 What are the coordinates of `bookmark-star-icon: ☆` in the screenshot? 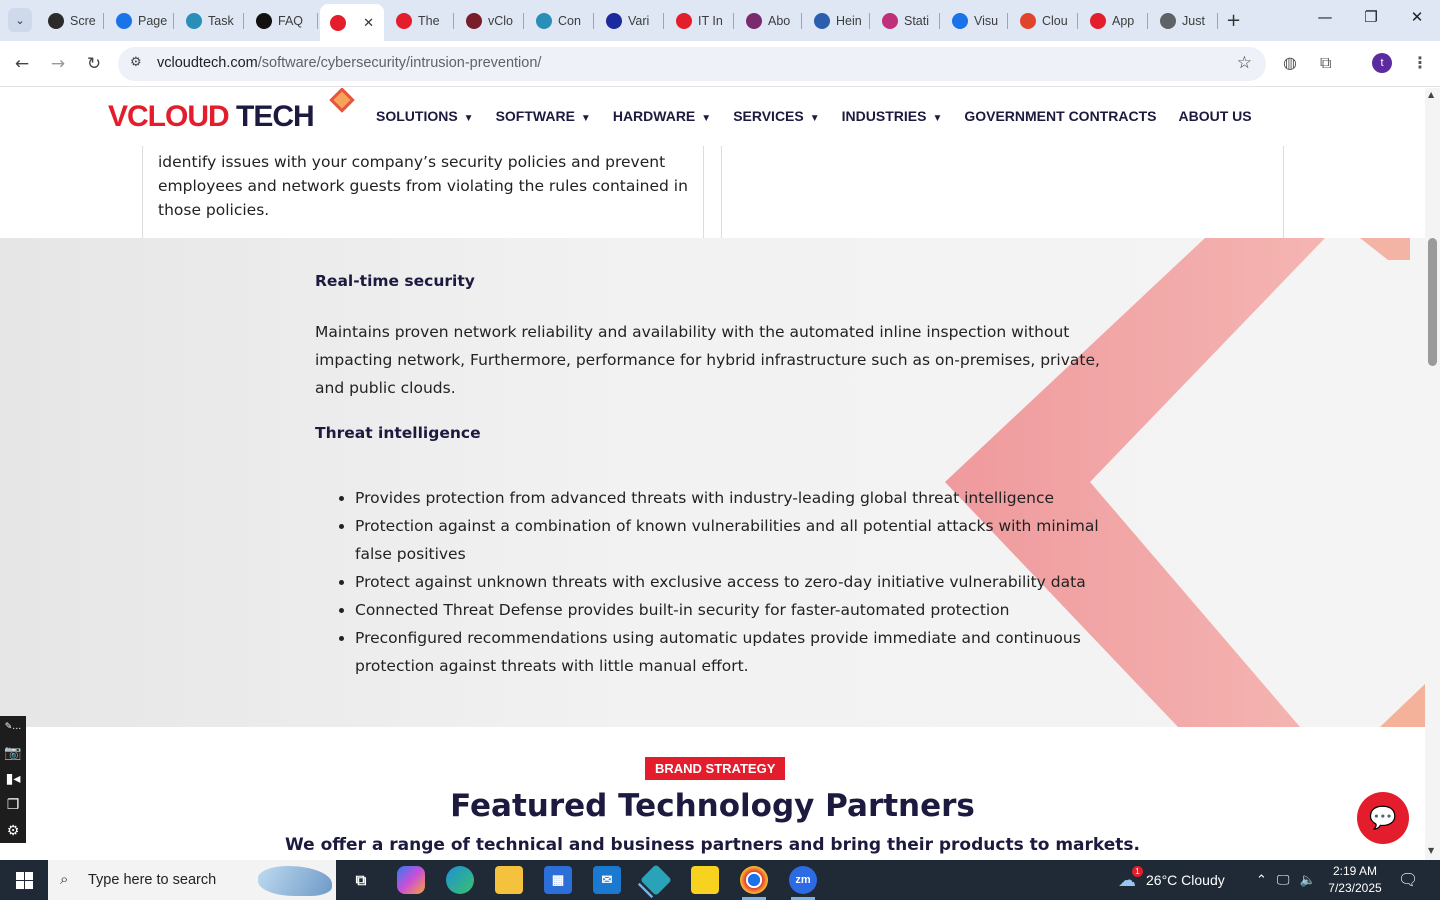 It's located at (1244, 63).